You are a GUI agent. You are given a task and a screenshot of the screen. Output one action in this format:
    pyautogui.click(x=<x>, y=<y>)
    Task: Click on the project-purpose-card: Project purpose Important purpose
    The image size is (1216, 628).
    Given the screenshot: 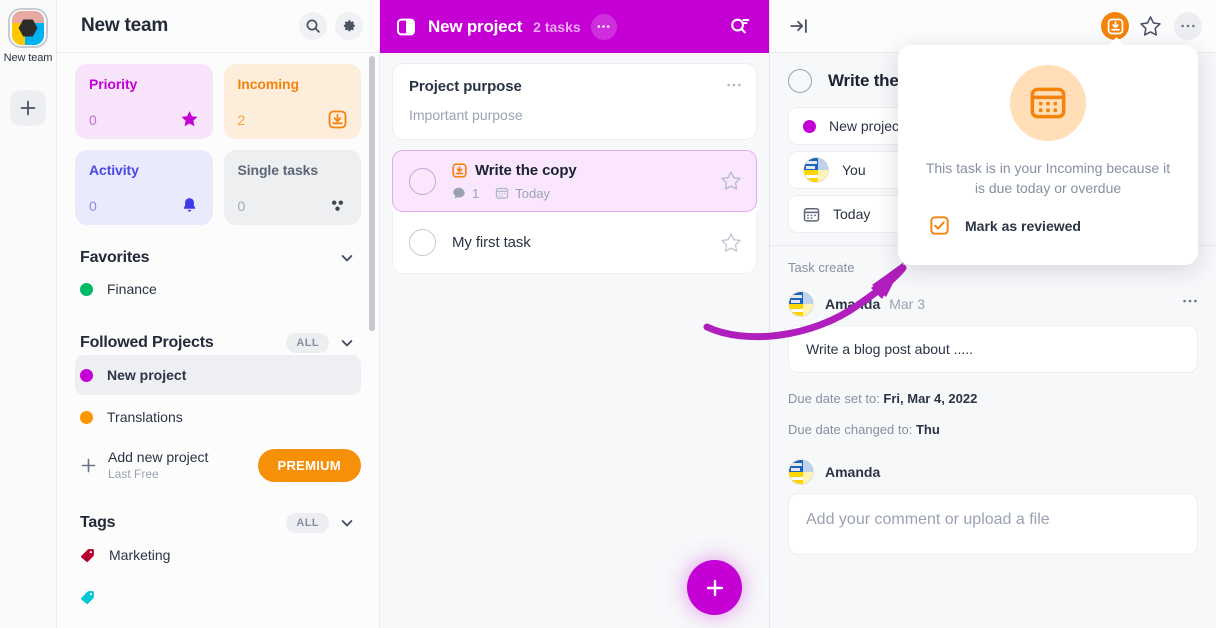 What is the action you would take?
    pyautogui.click(x=574, y=101)
    